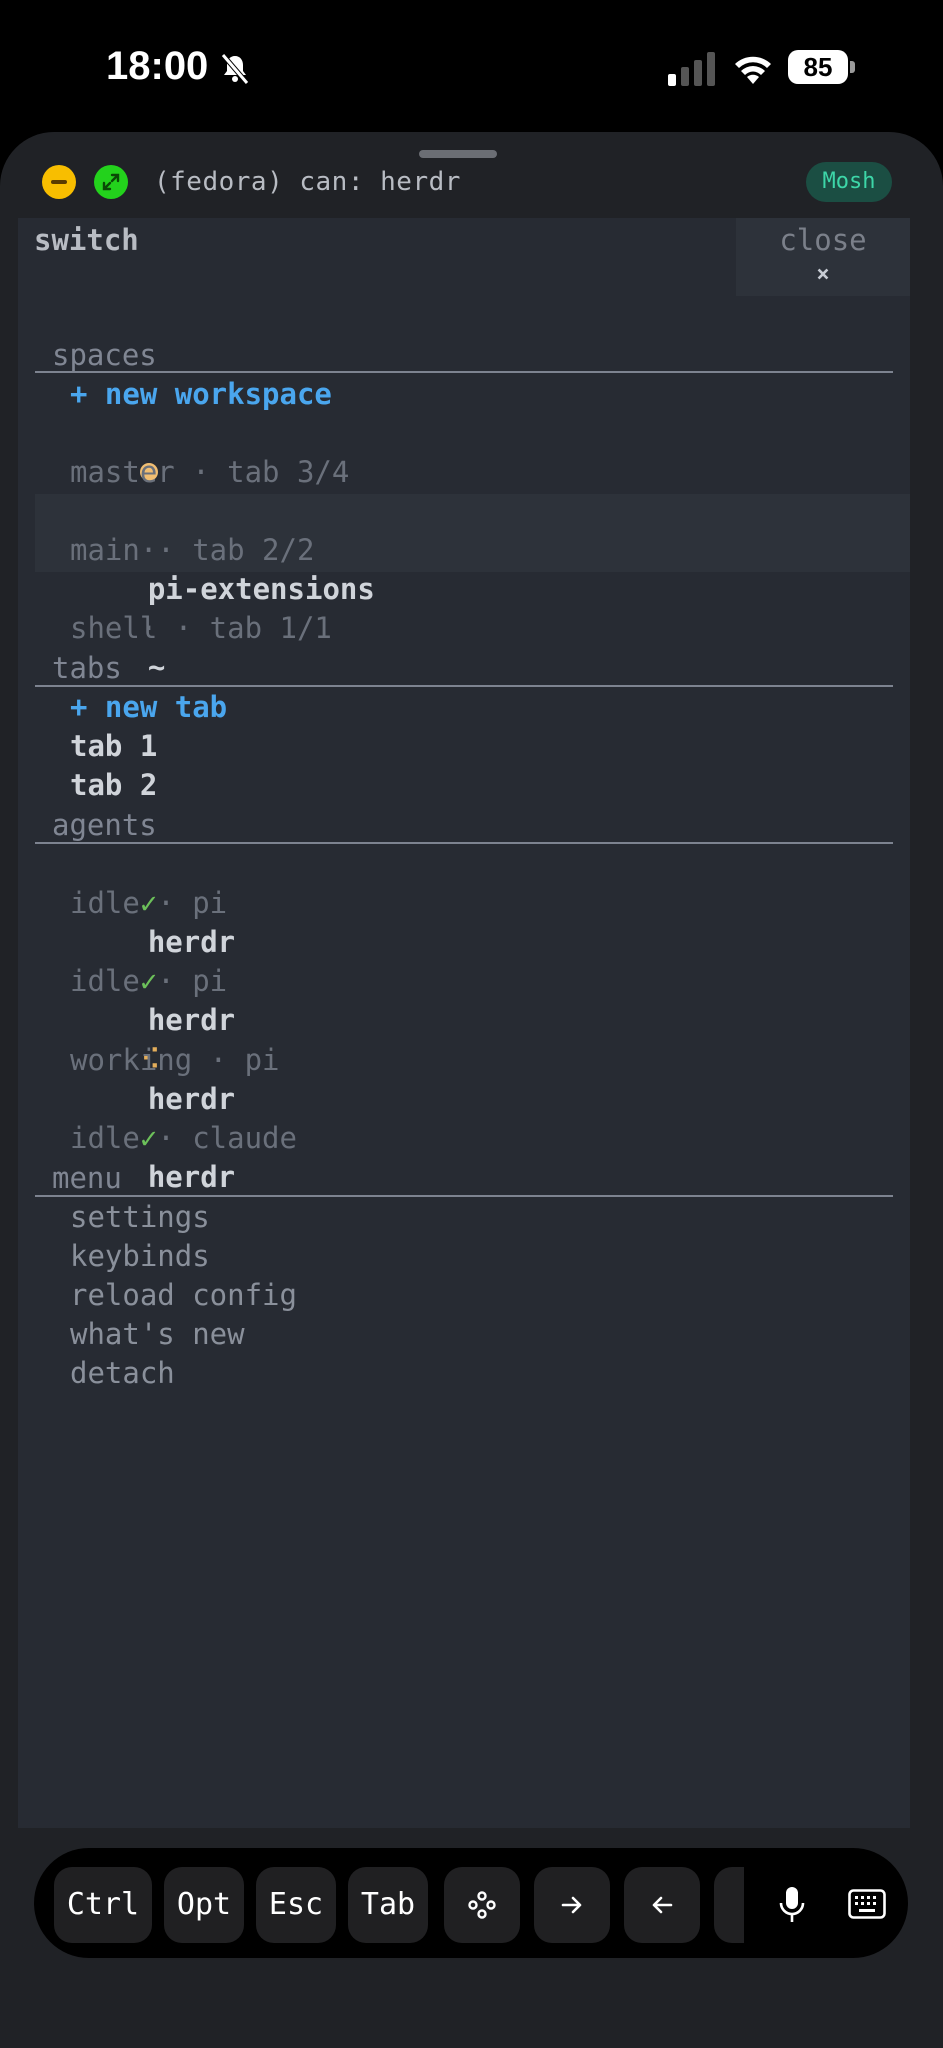 The height and width of the screenshot is (2048, 943). What do you see at coordinates (59, 182) in the screenshot?
I see `minimize-icon` at bounding box center [59, 182].